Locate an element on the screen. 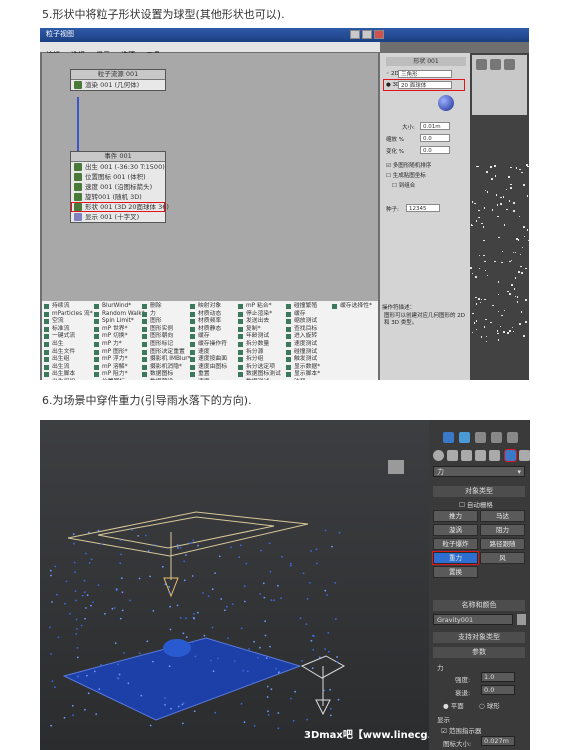 The height and width of the screenshot is (750, 567). depot-operator: 数据预设 is located at coordinates (166, 379).